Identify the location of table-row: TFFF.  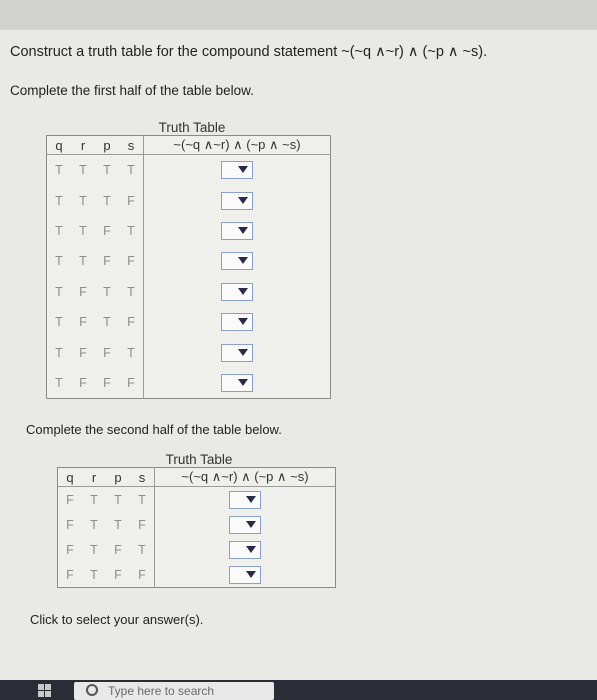
(189, 383).